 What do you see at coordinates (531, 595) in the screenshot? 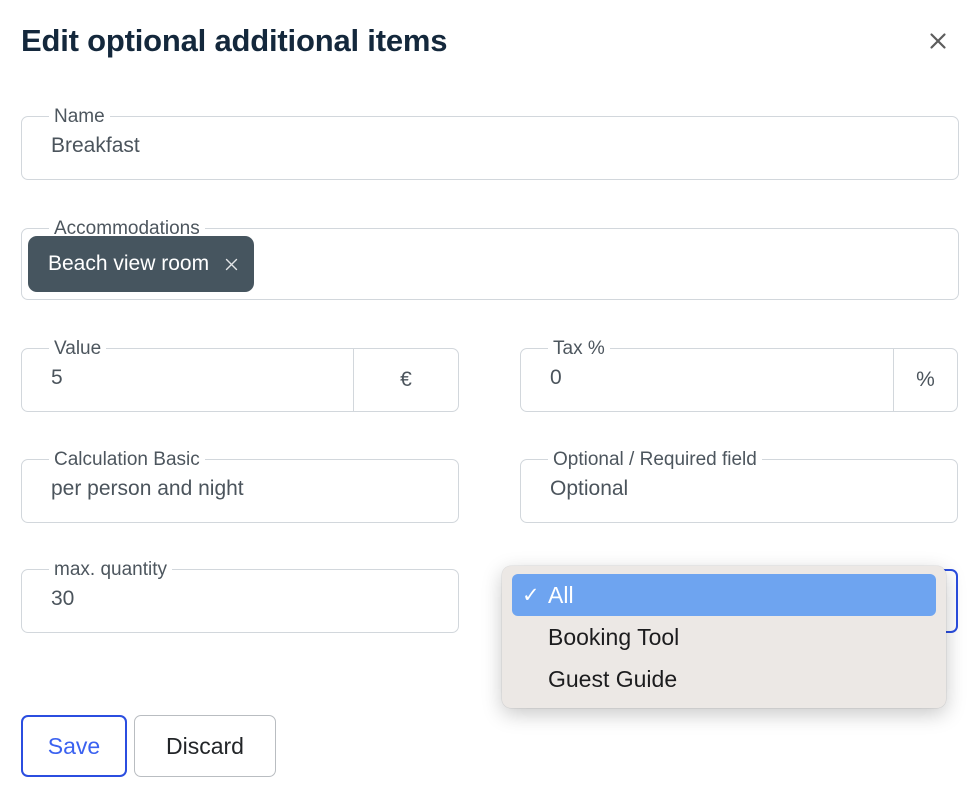
I see `check-icon: ✓` at bounding box center [531, 595].